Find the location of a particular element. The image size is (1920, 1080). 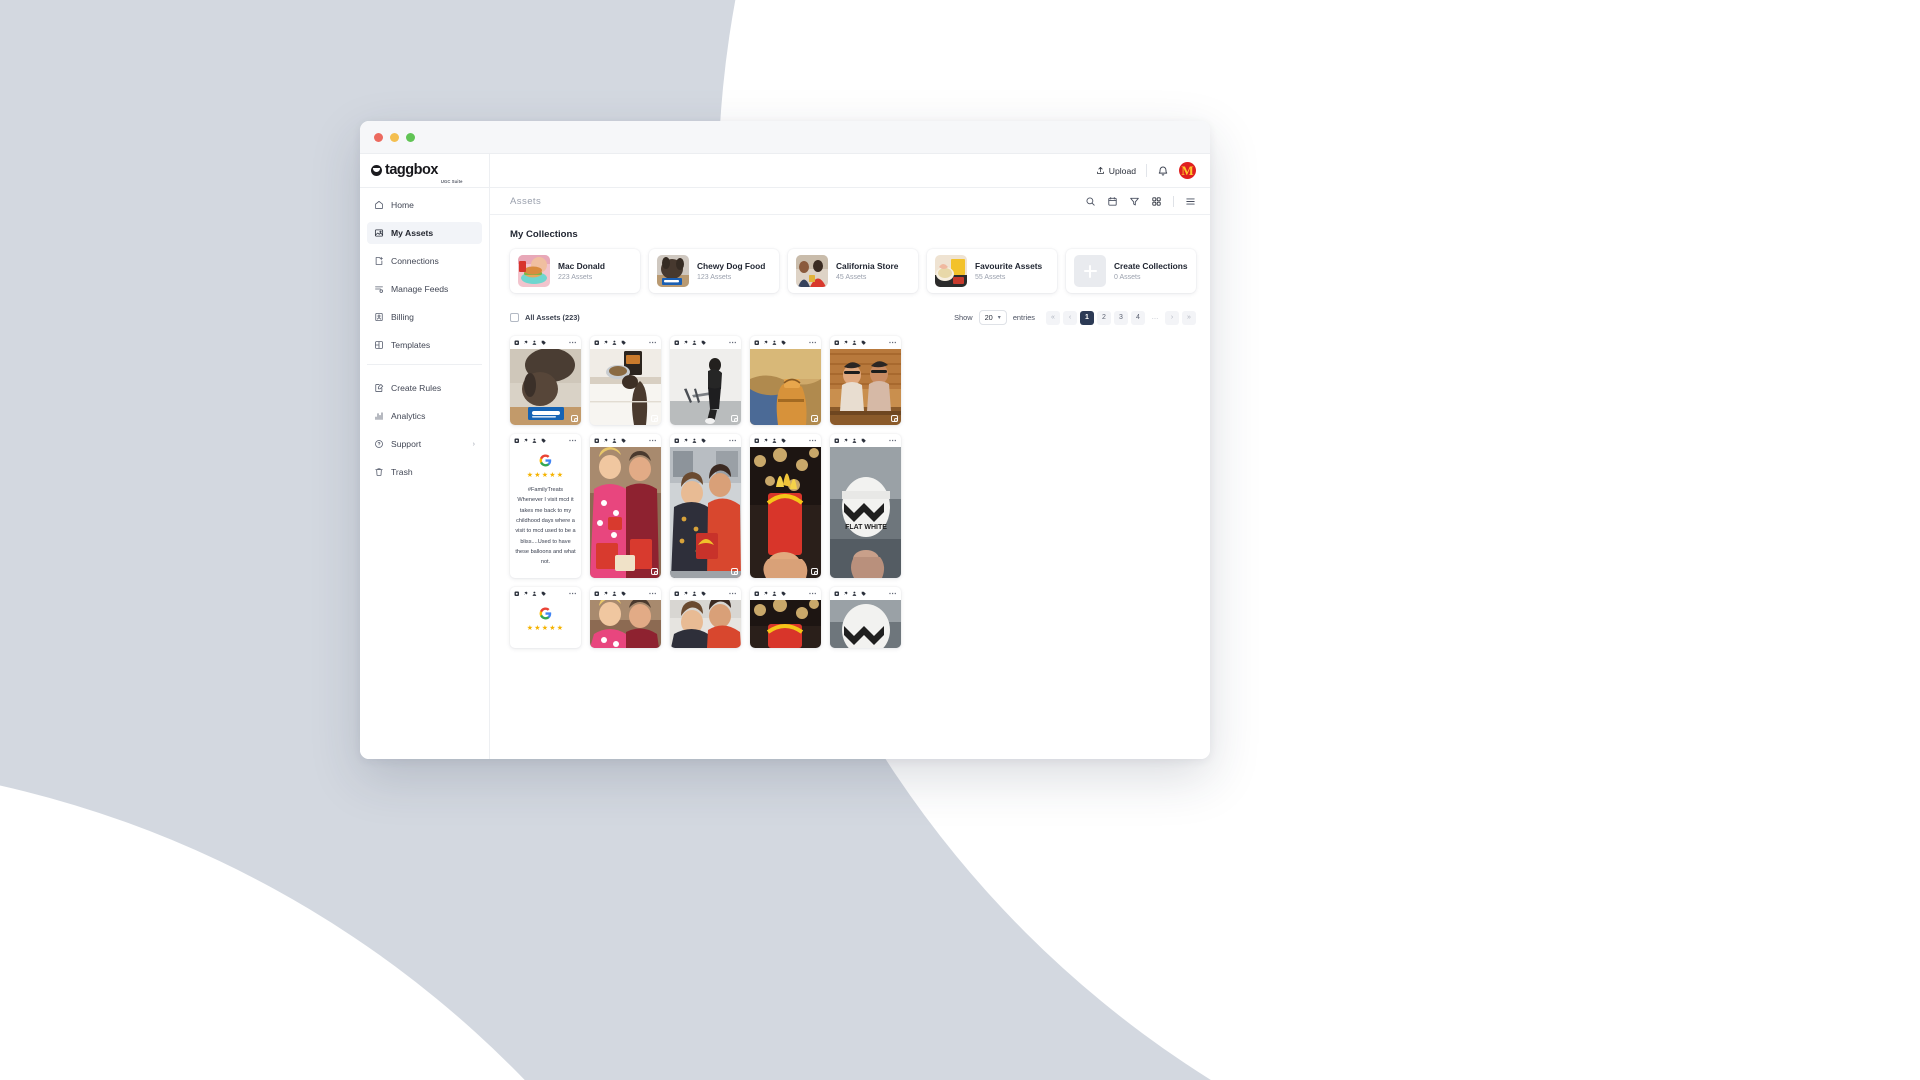

sidebar-item-manage-feeds: Manage Feeds is located at coordinates (424, 289).